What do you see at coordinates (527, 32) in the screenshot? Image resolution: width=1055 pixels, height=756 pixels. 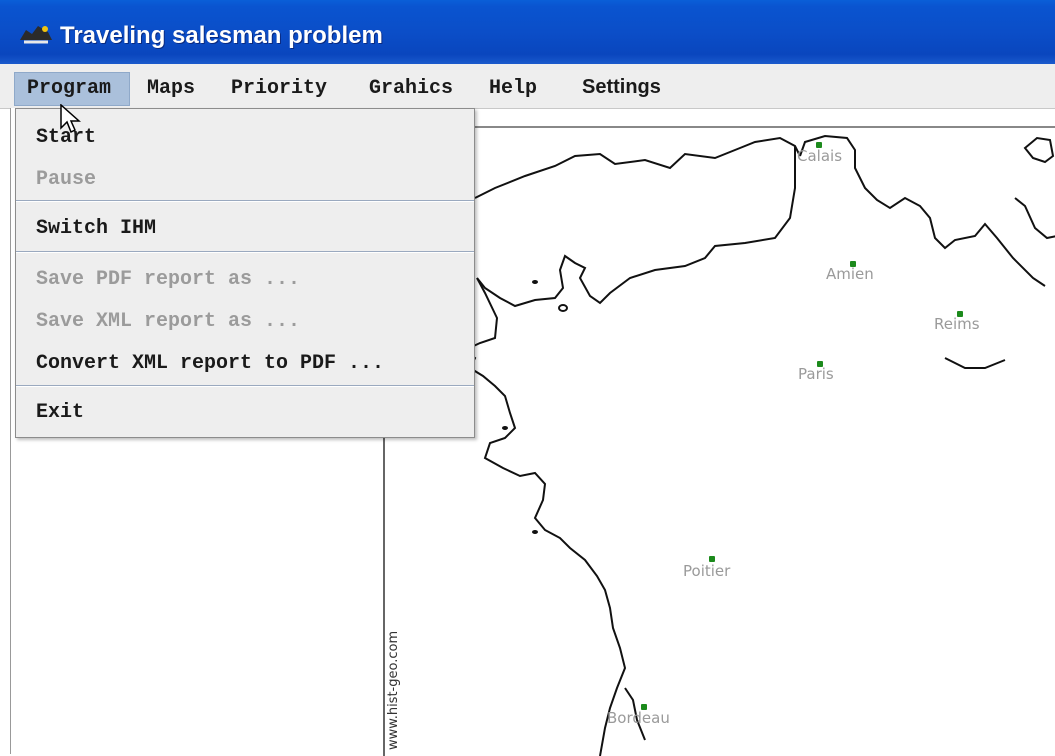 I see `title-bar: Traveling salesman problem` at bounding box center [527, 32].